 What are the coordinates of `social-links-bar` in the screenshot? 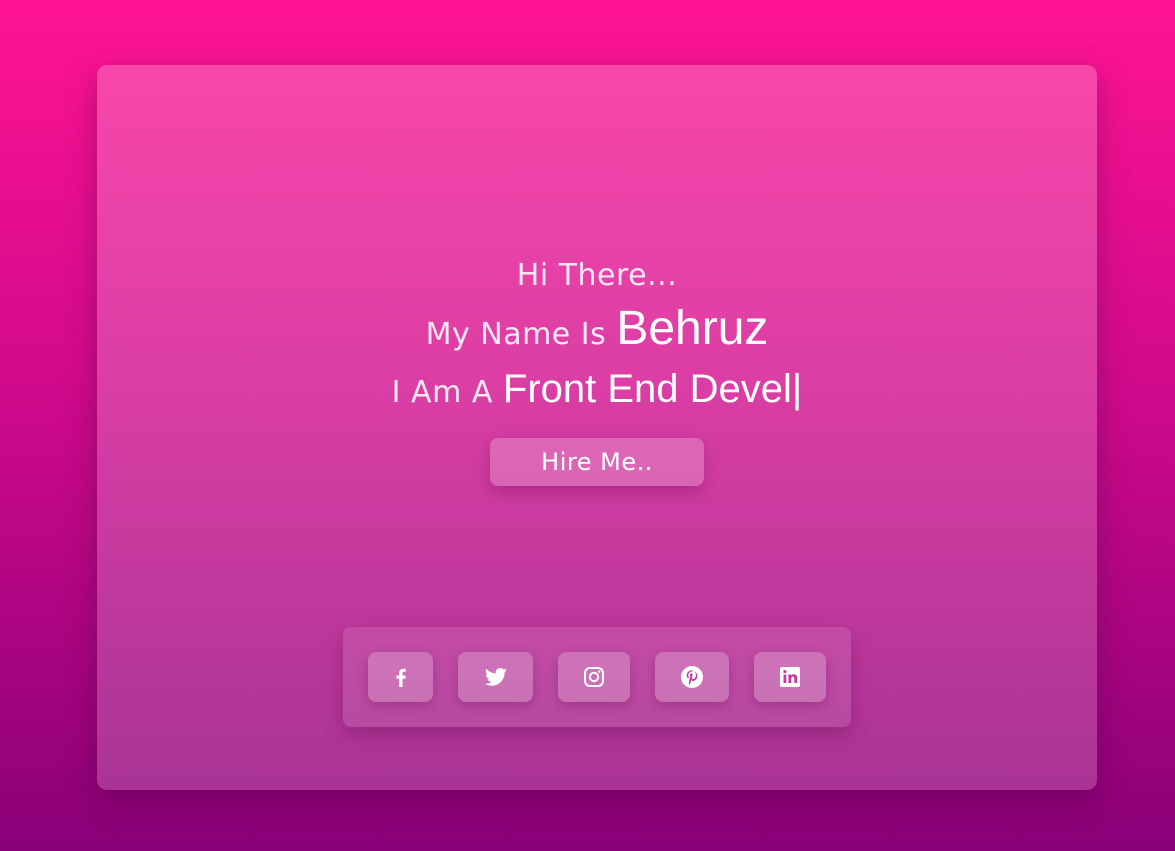 It's located at (597, 677).